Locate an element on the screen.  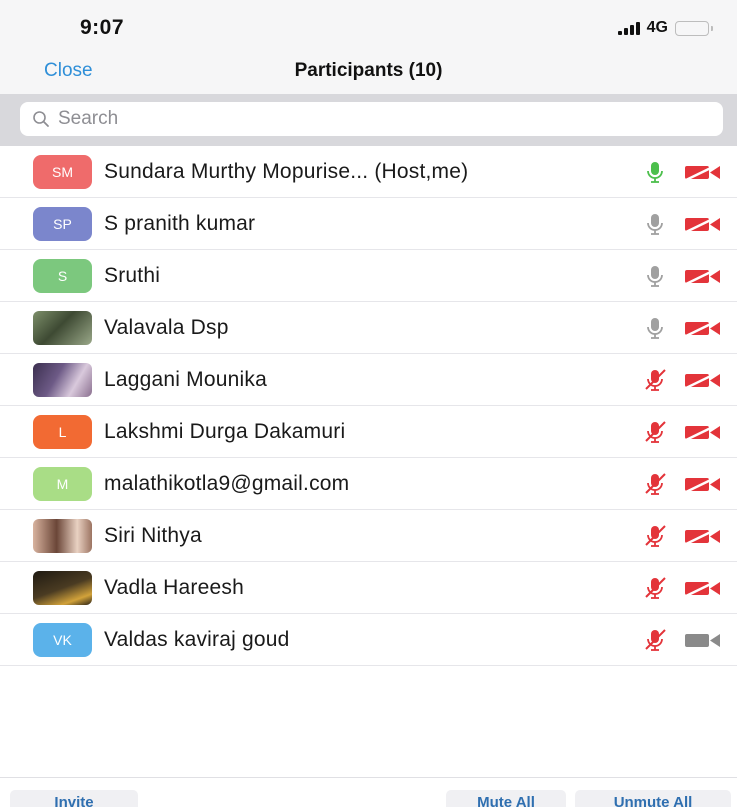
participant-row: Vadla Hareesh is located at coordinates (368, 588).